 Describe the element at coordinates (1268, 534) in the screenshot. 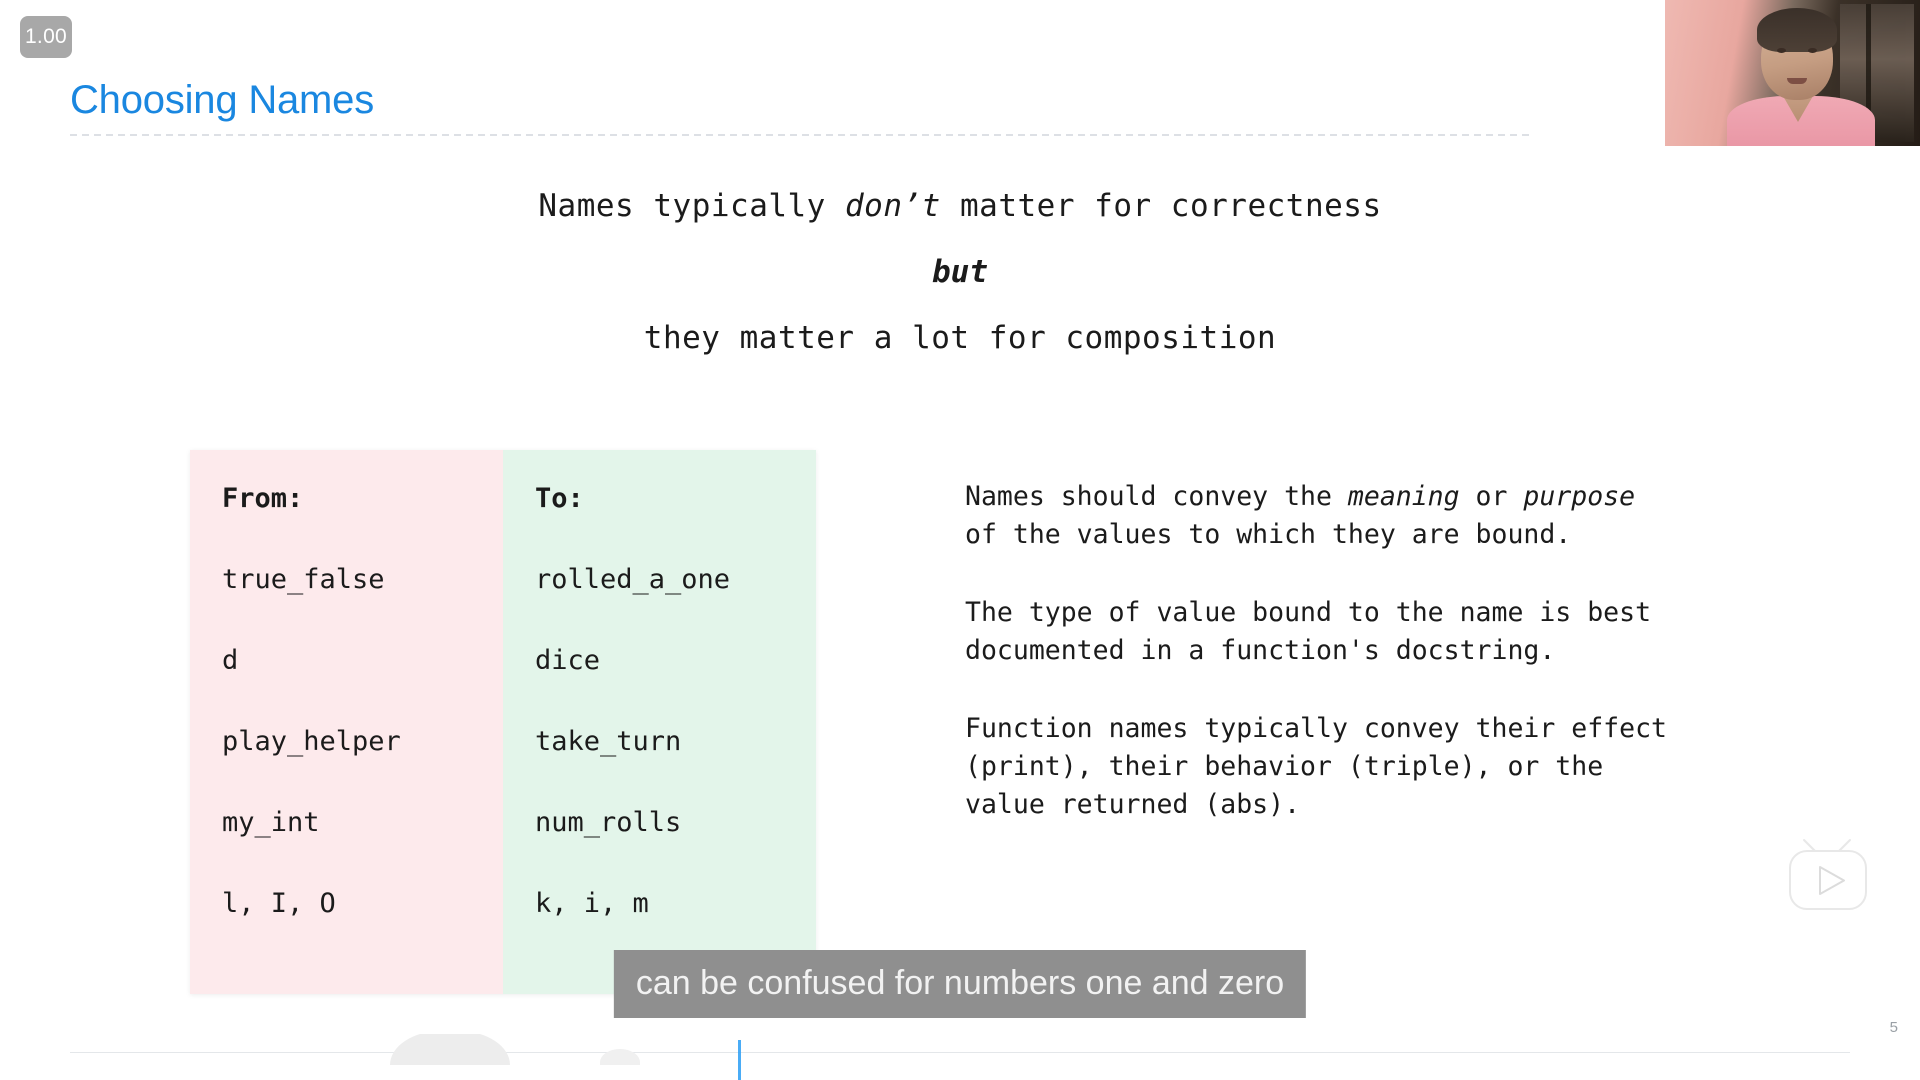

I see `note-1-seg-3: of the values to which they are bound.` at that location.